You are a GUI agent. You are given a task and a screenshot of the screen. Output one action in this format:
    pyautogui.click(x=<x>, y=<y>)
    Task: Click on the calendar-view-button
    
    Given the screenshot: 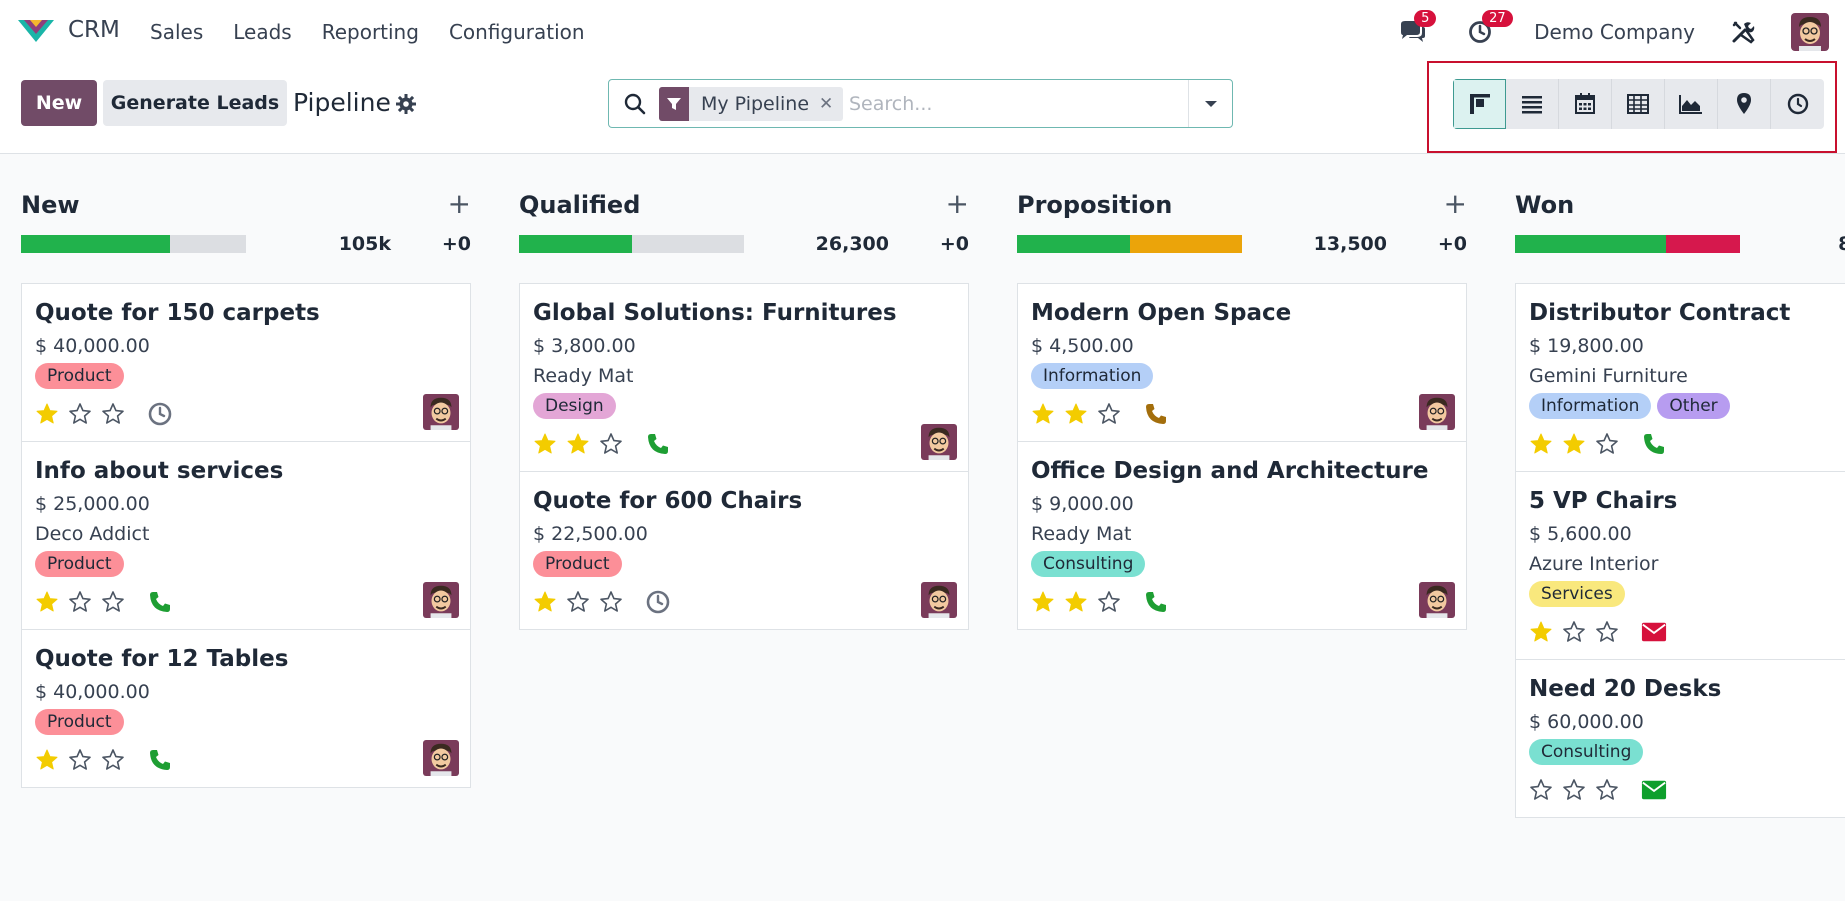 What is the action you would take?
    pyautogui.click(x=1585, y=104)
    